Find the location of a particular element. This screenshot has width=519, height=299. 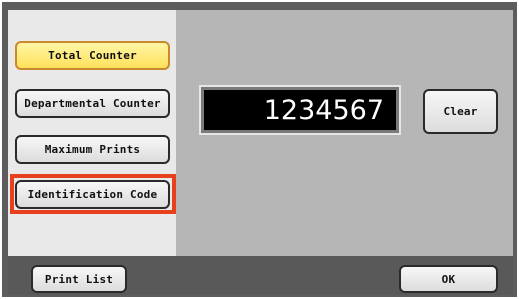

total-counter-label: Total Counter is located at coordinates (92, 55).